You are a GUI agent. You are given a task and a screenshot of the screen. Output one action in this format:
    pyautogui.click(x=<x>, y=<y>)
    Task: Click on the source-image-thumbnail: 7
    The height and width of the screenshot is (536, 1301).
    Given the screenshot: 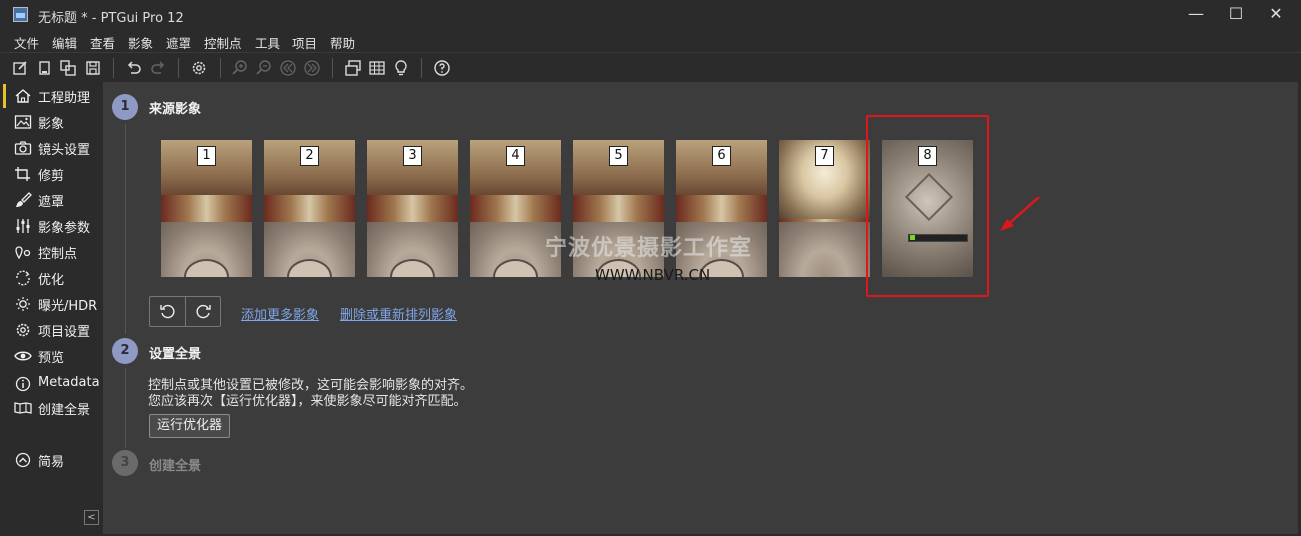 What is the action you would take?
    pyautogui.click(x=824, y=208)
    